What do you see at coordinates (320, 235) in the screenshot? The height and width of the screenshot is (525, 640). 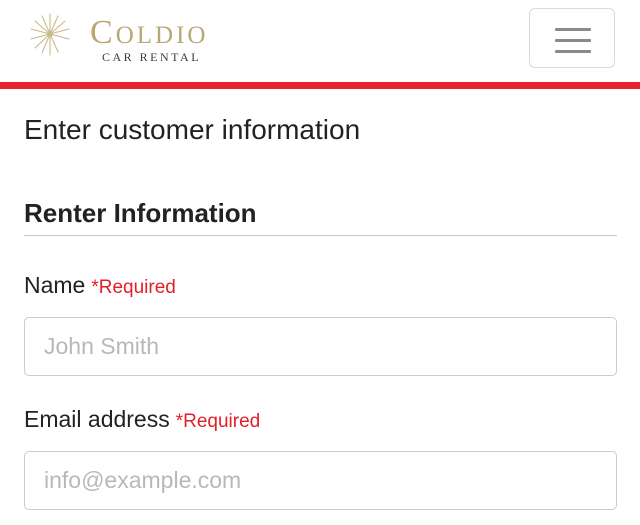 I see `section-divider` at bounding box center [320, 235].